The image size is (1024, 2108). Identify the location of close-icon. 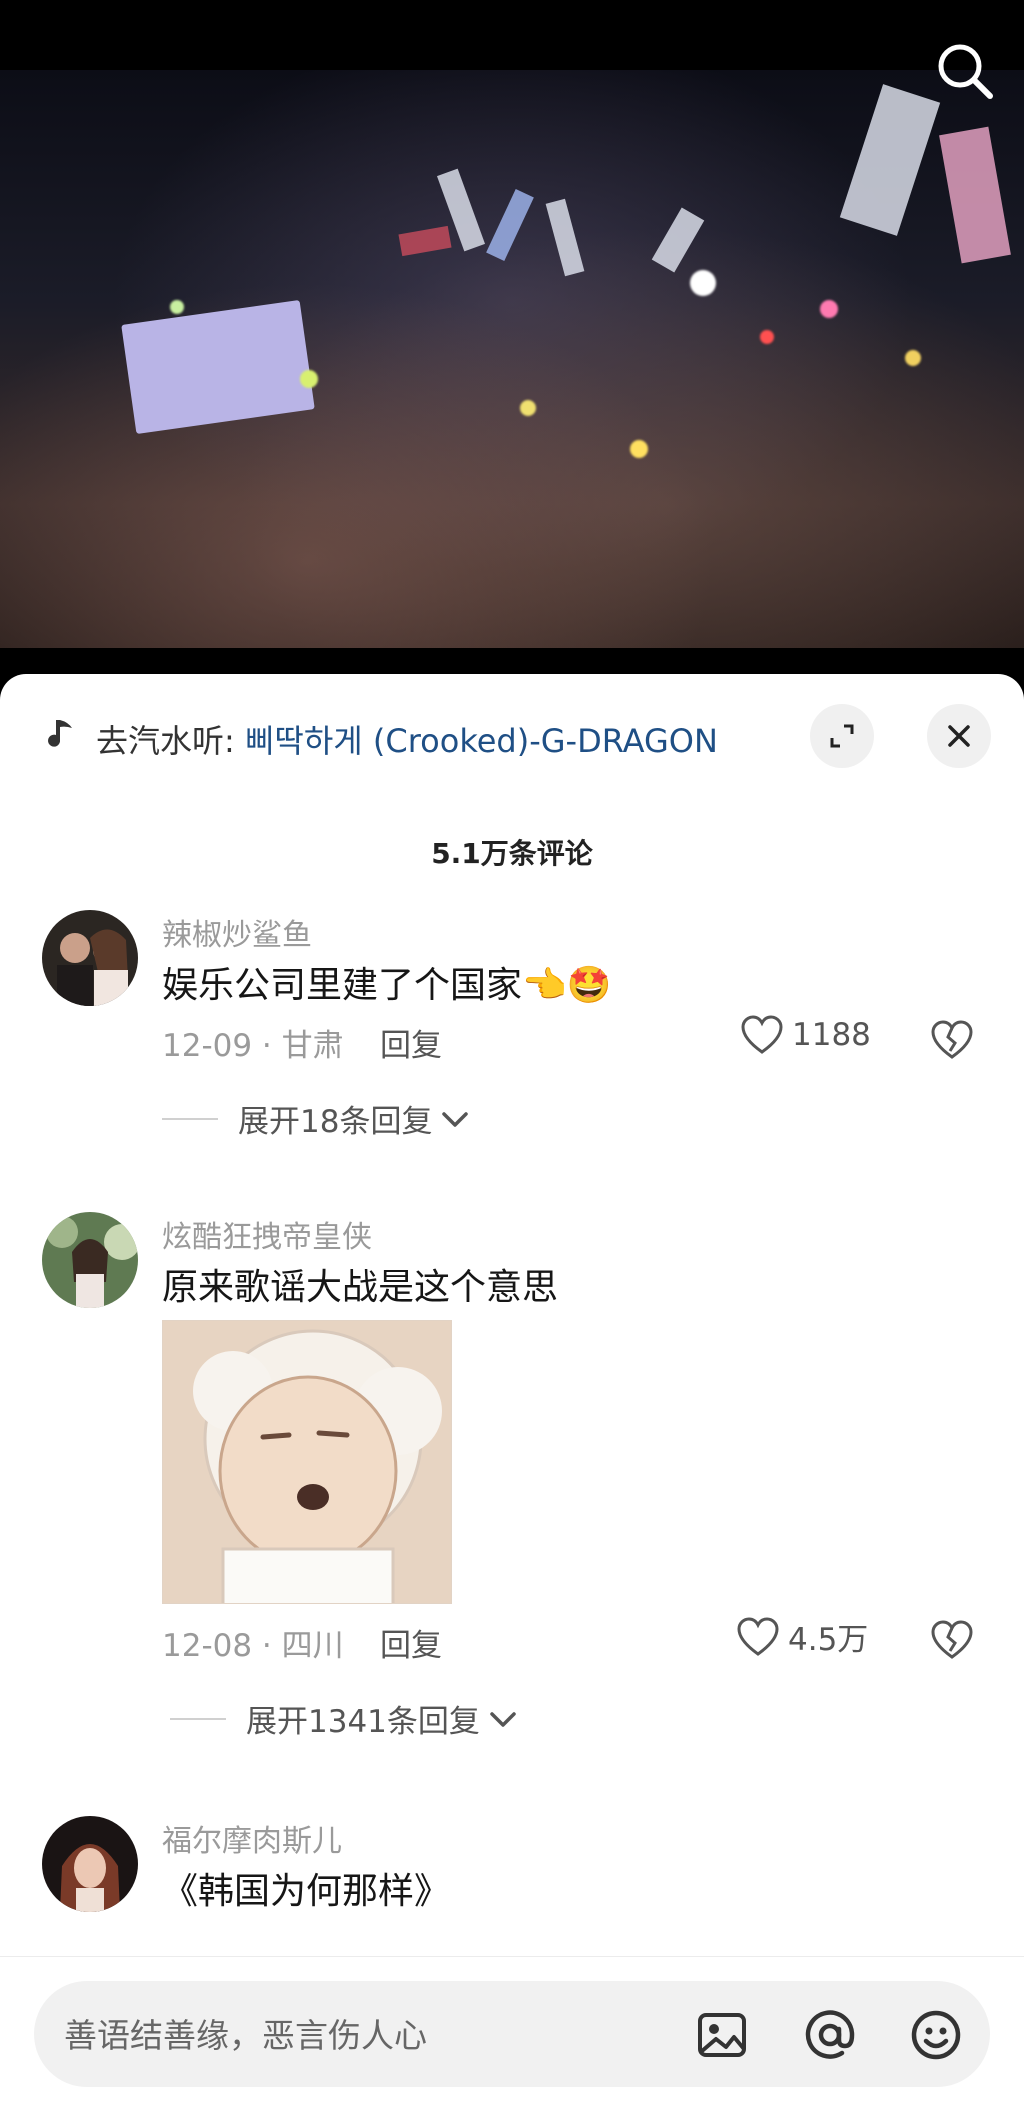
(959, 736).